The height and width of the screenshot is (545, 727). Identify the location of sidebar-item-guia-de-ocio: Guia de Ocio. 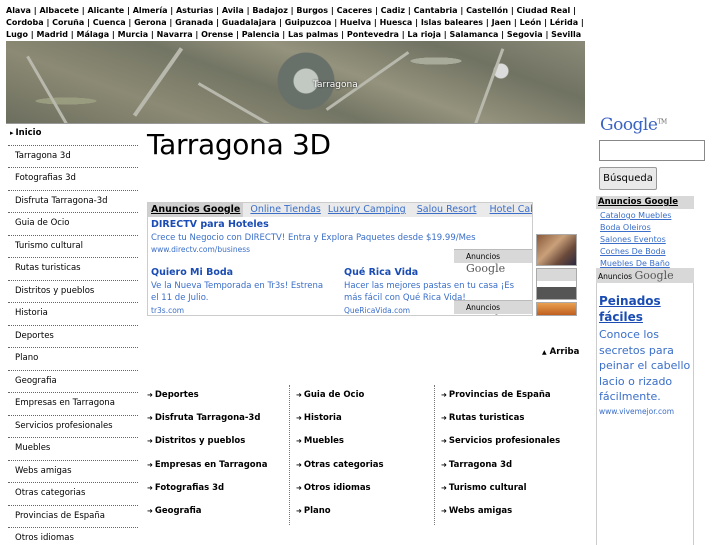
(73, 224).